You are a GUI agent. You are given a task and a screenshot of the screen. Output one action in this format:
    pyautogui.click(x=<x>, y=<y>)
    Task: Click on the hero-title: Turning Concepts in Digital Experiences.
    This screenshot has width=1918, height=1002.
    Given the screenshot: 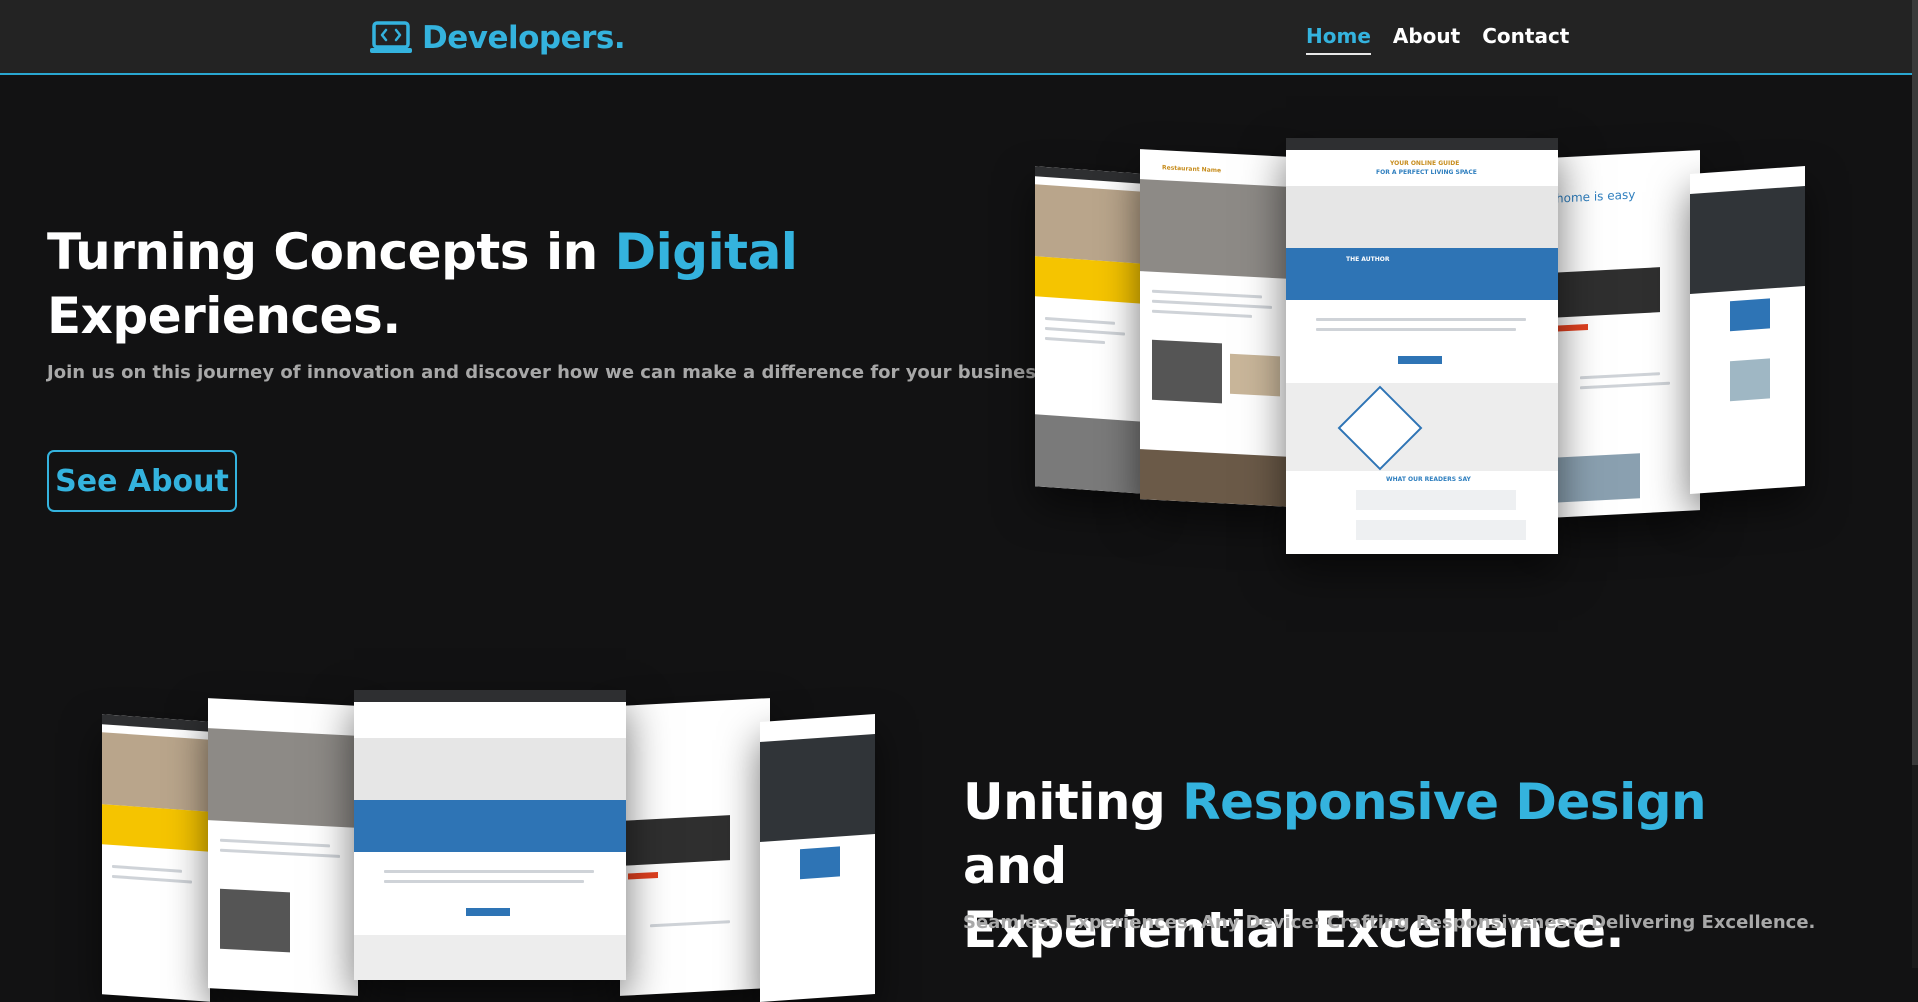 What is the action you would take?
    pyautogui.click(x=457, y=284)
    